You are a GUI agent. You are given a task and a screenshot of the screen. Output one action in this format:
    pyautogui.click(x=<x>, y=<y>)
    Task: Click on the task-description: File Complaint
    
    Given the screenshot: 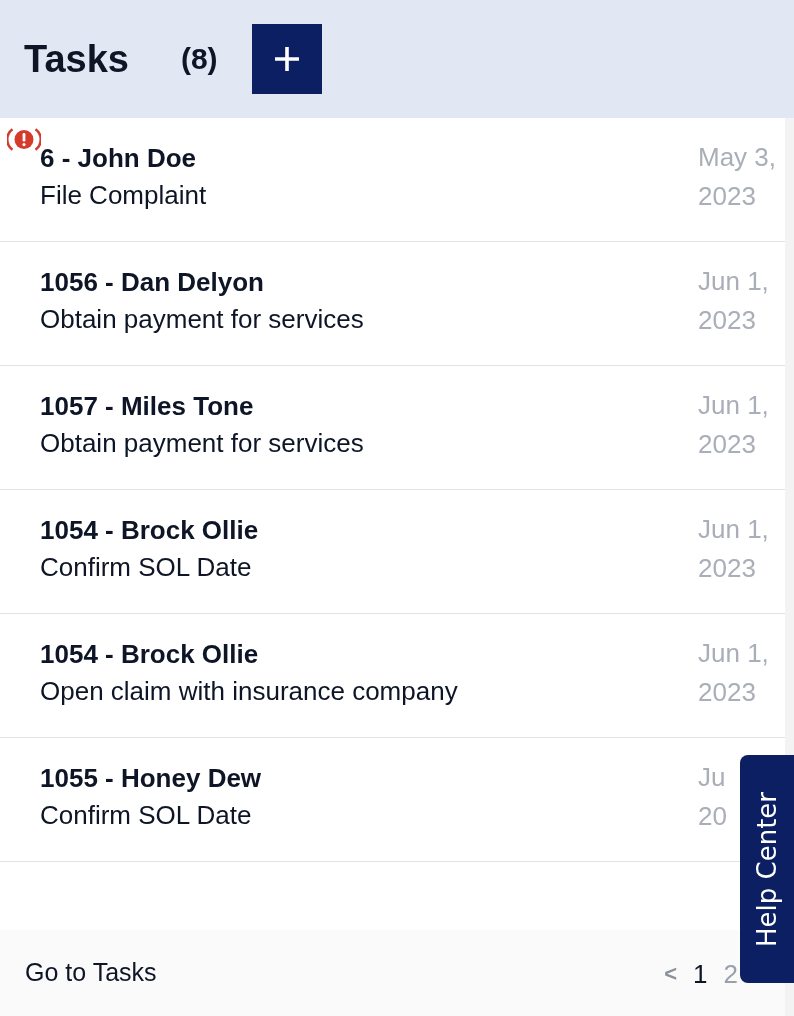 What is the action you would take?
    pyautogui.click(x=123, y=195)
    